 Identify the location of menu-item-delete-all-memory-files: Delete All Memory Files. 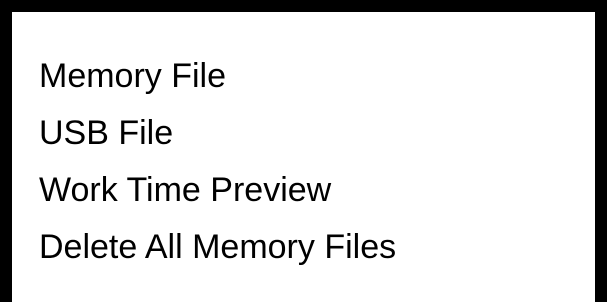
(217, 247).